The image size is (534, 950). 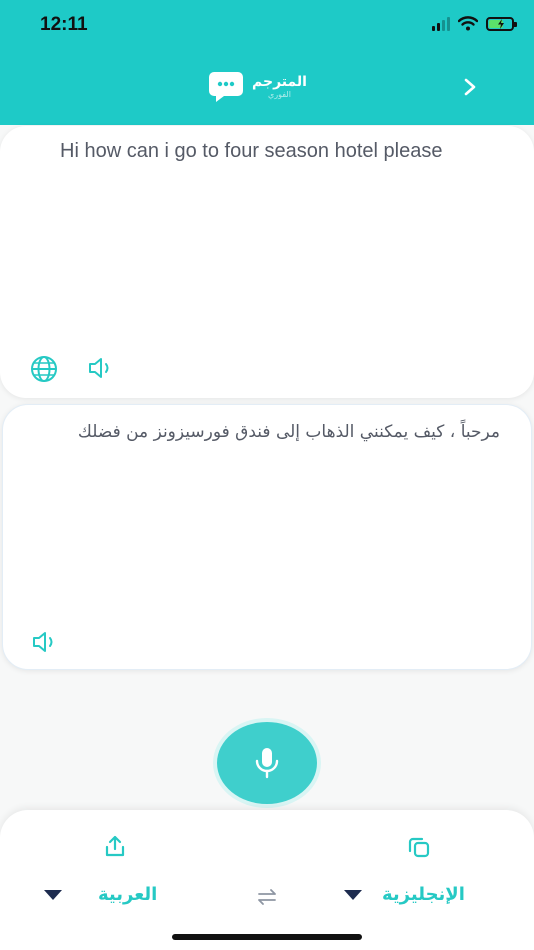 I want to click on app-subtitle: الفوري, so click(x=279, y=94).